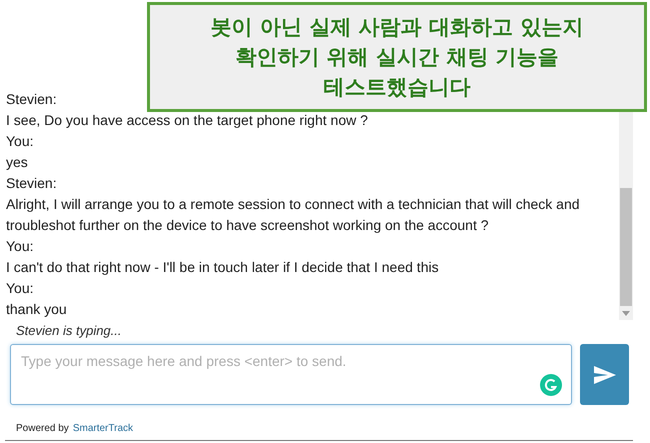 This screenshot has height=443, width=650. I want to click on message-text: thank you, so click(37, 309).